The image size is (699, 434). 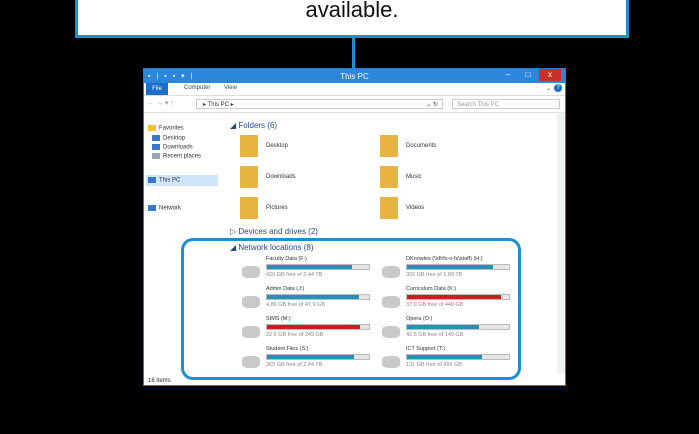 I want to click on tab-computer: Computer, so click(x=197, y=88).